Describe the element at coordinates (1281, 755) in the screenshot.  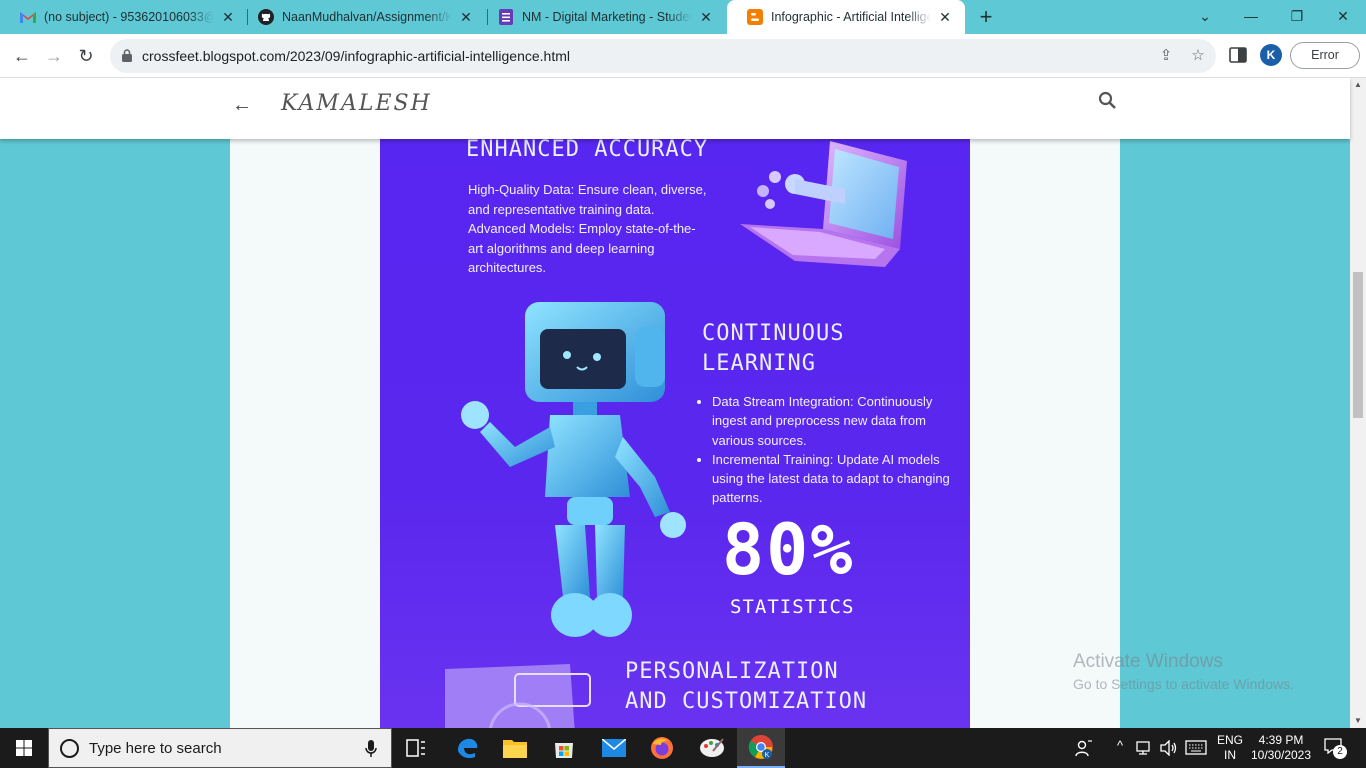
I see `clock-date: 10/30/2023` at that location.